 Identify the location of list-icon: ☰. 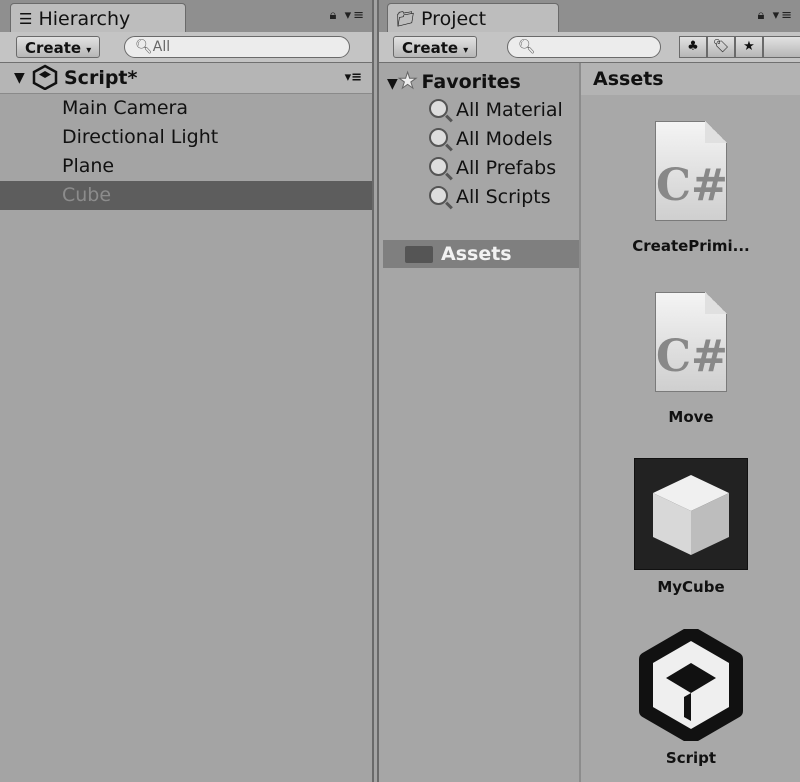
(26, 19).